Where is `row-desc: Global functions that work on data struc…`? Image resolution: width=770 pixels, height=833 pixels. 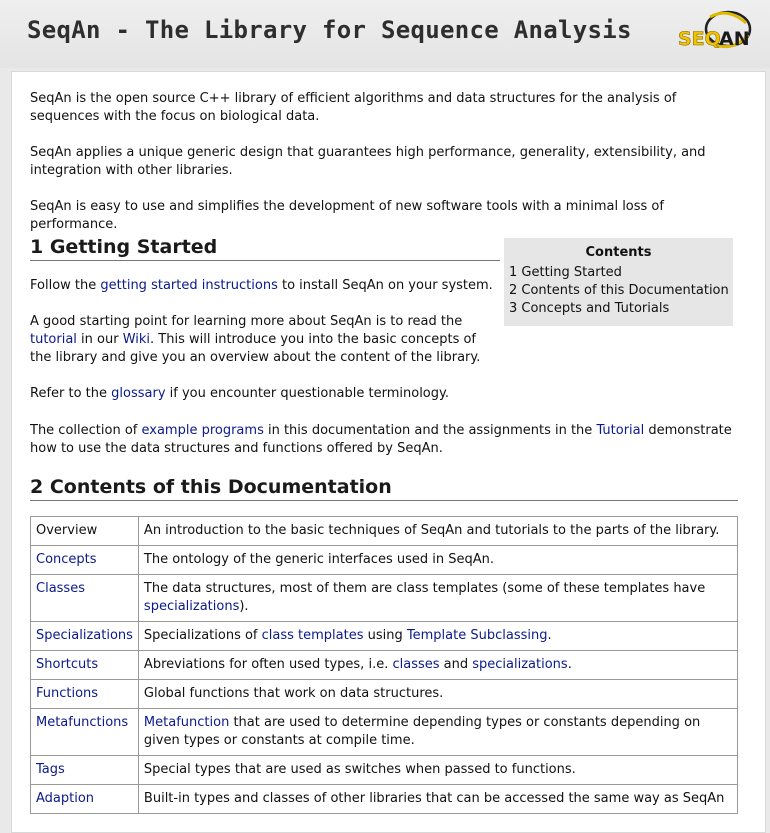
row-desc: Global functions that work on data struc… is located at coordinates (438, 694).